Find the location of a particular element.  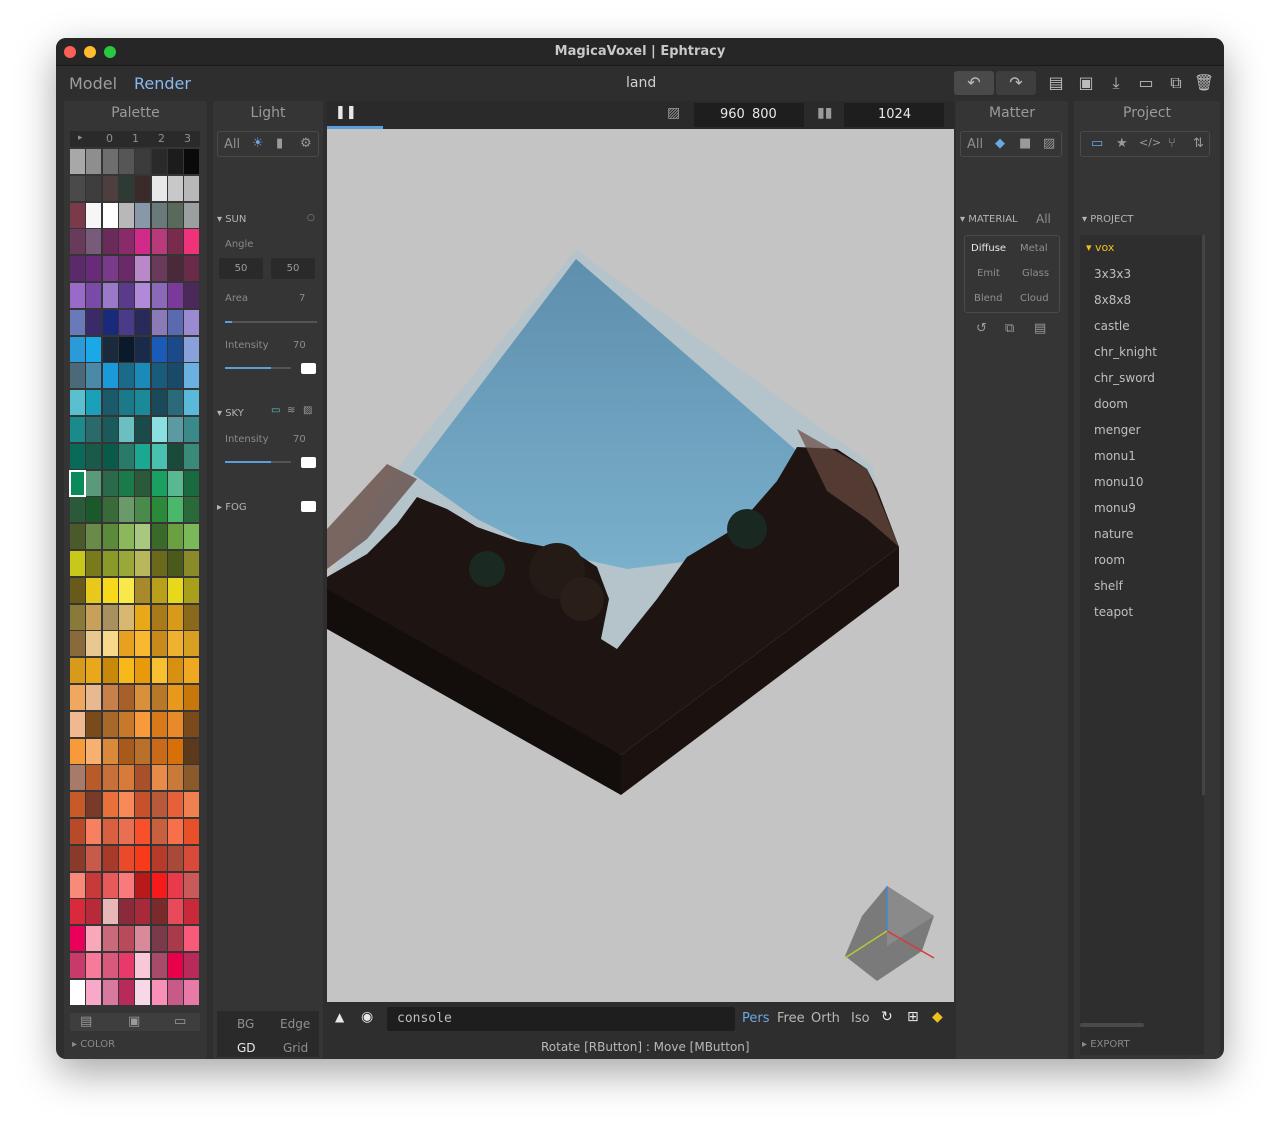

sun-color-swatch is located at coordinates (308, 368).